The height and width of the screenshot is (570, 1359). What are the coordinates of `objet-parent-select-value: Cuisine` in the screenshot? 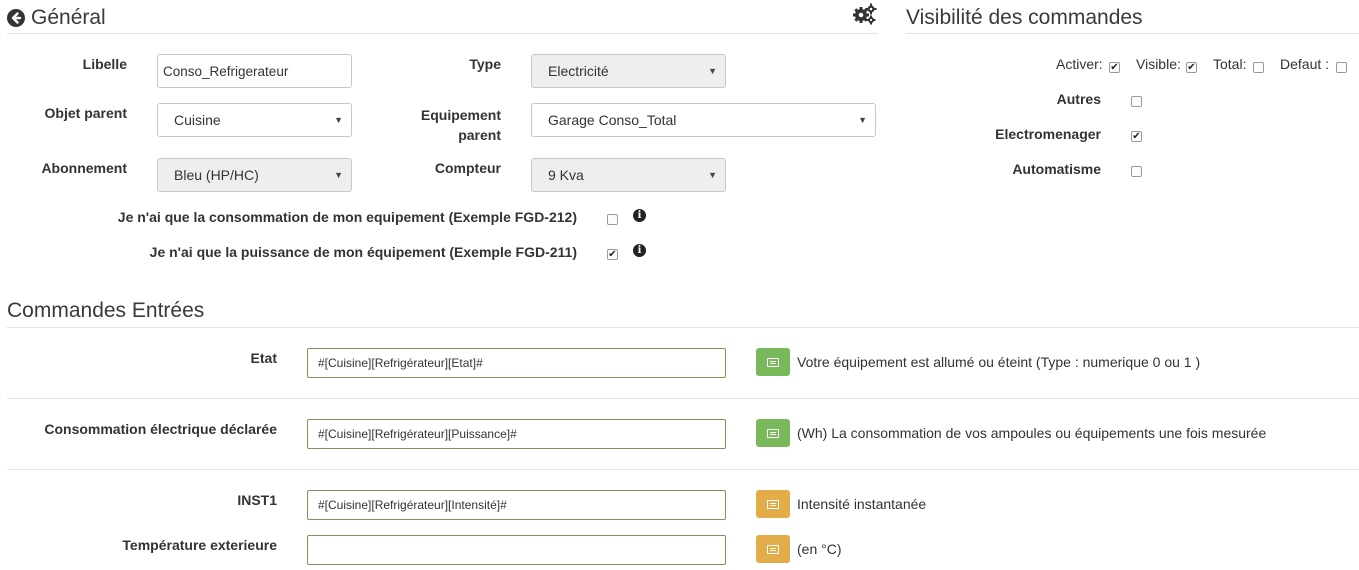 It's located at (197, 120).